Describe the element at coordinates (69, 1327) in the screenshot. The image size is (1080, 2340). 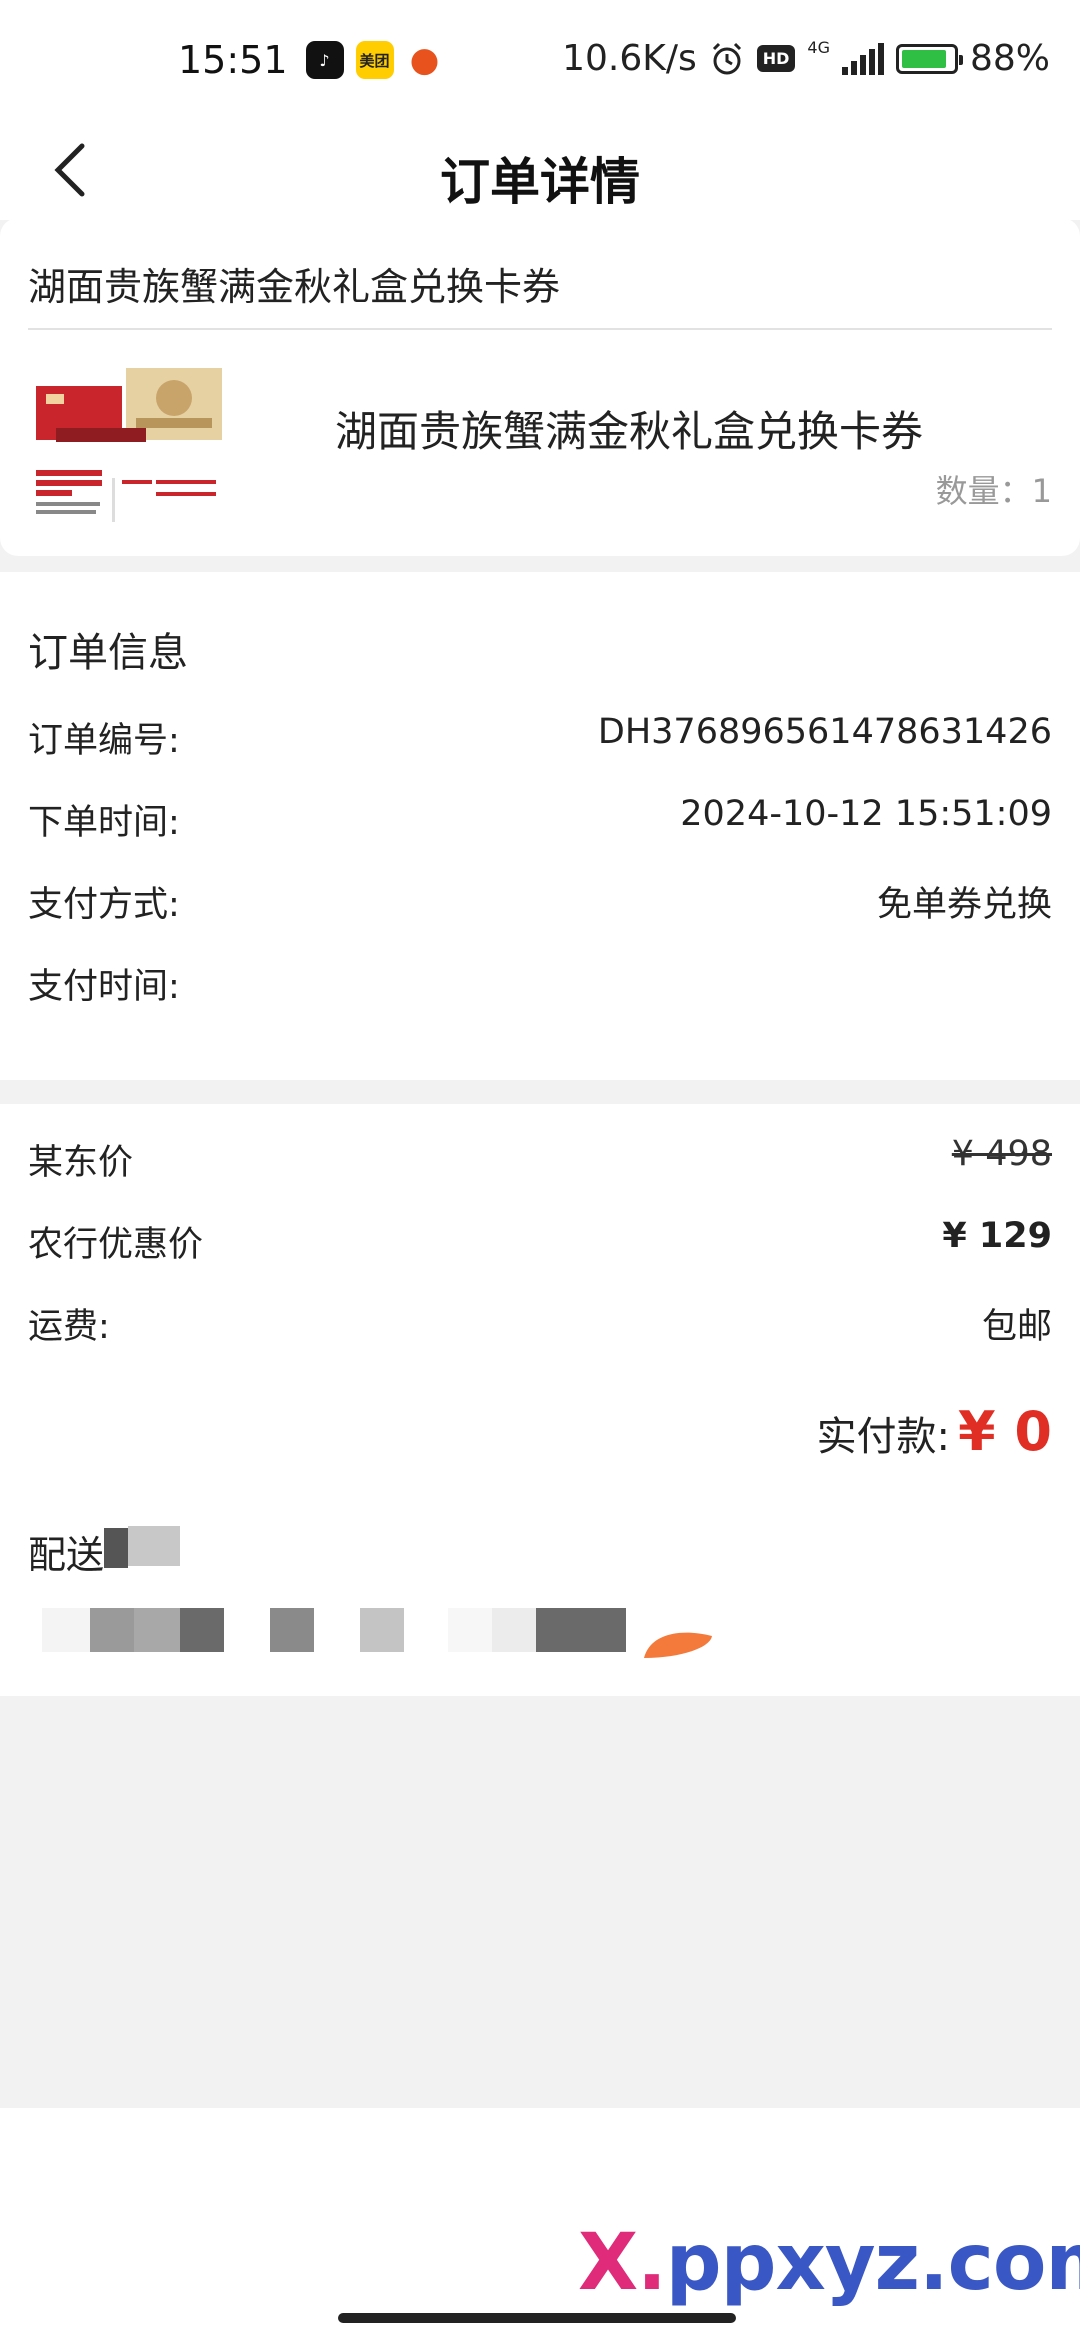
I see `shipping-label: 运费:` at that location.